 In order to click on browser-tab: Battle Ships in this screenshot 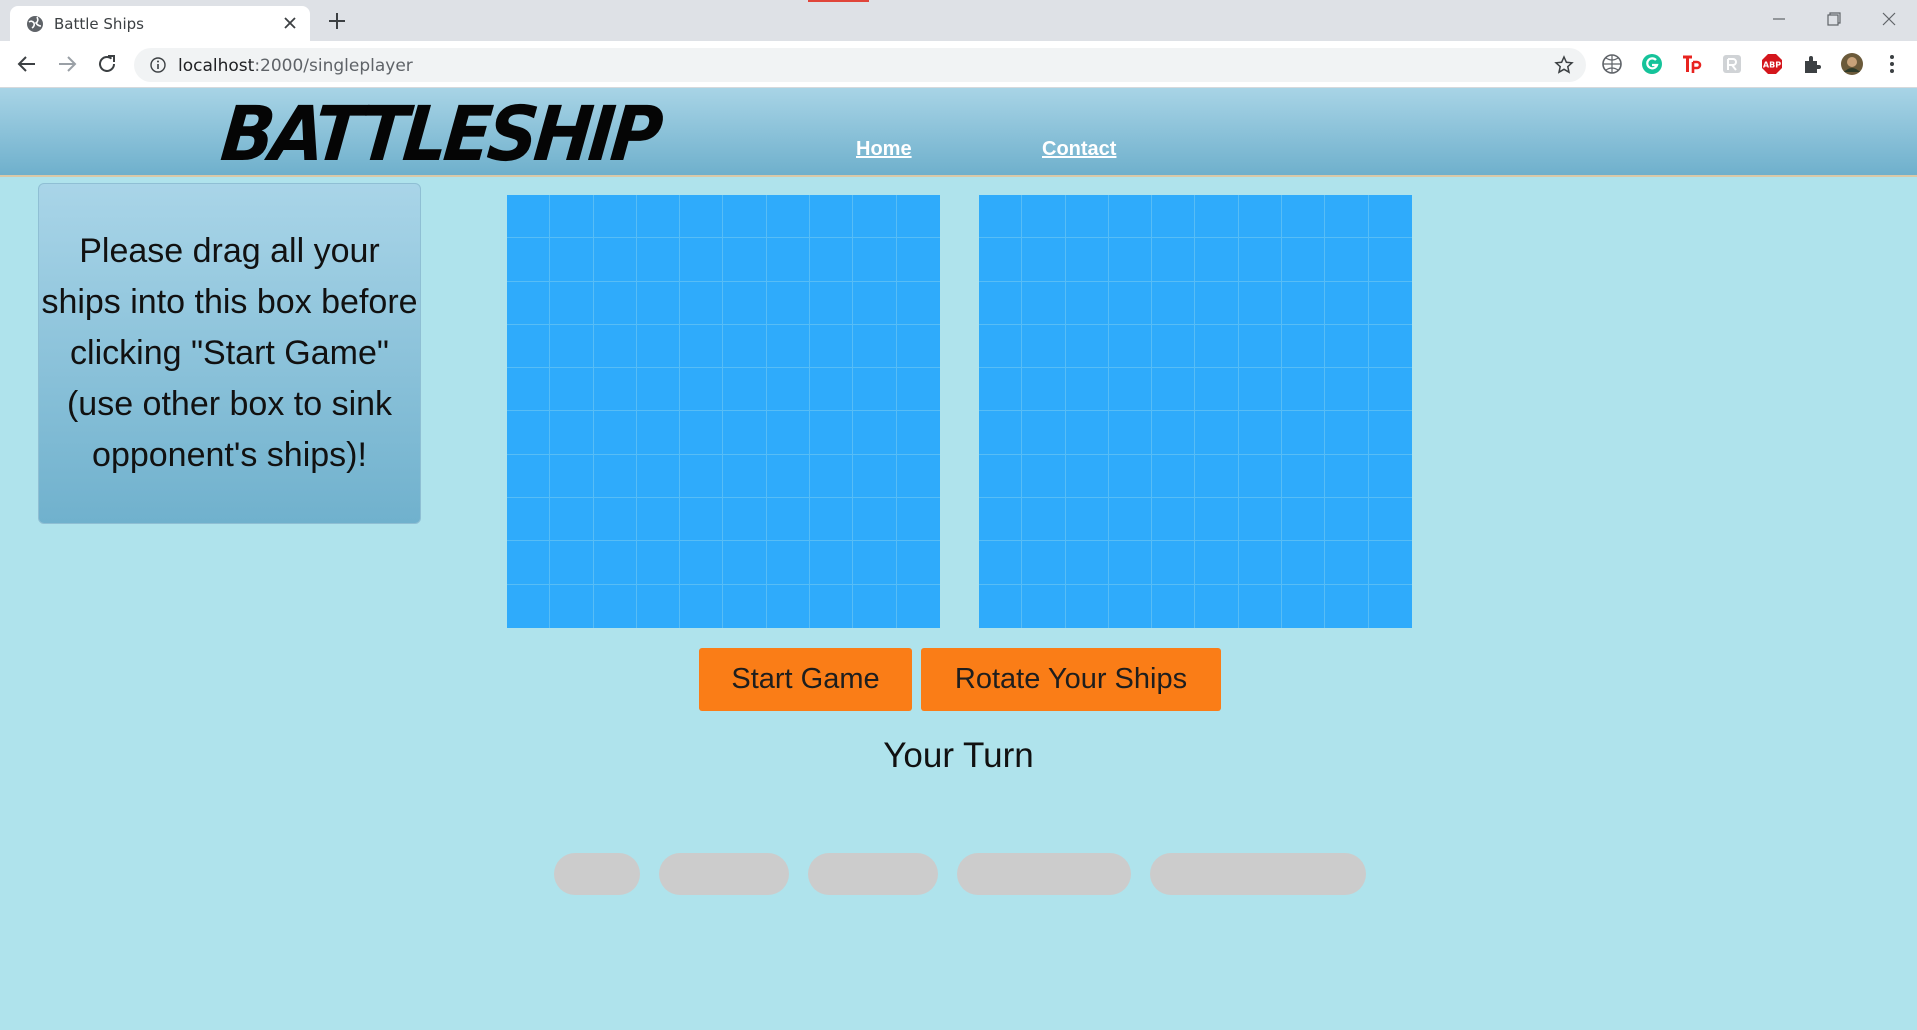, I will do `click(160, 23)`.